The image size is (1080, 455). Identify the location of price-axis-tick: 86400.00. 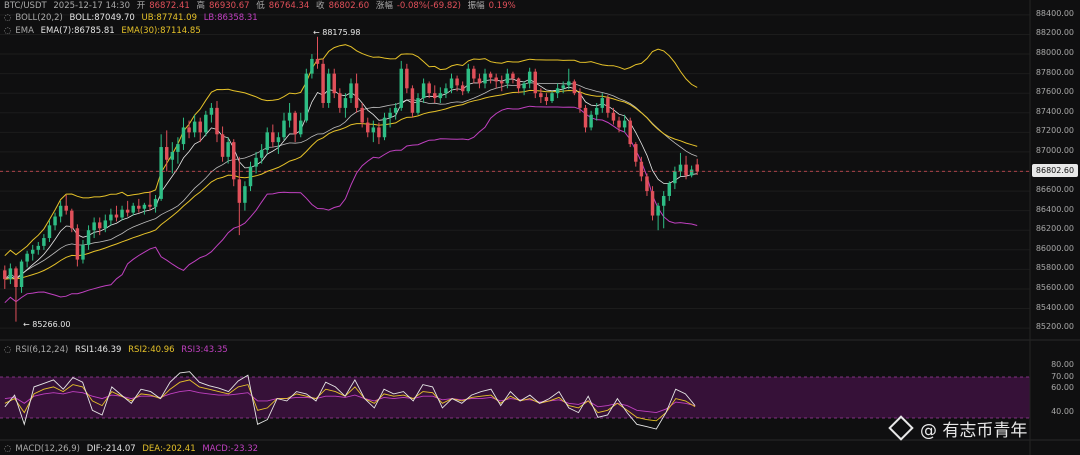
(1054, 209).